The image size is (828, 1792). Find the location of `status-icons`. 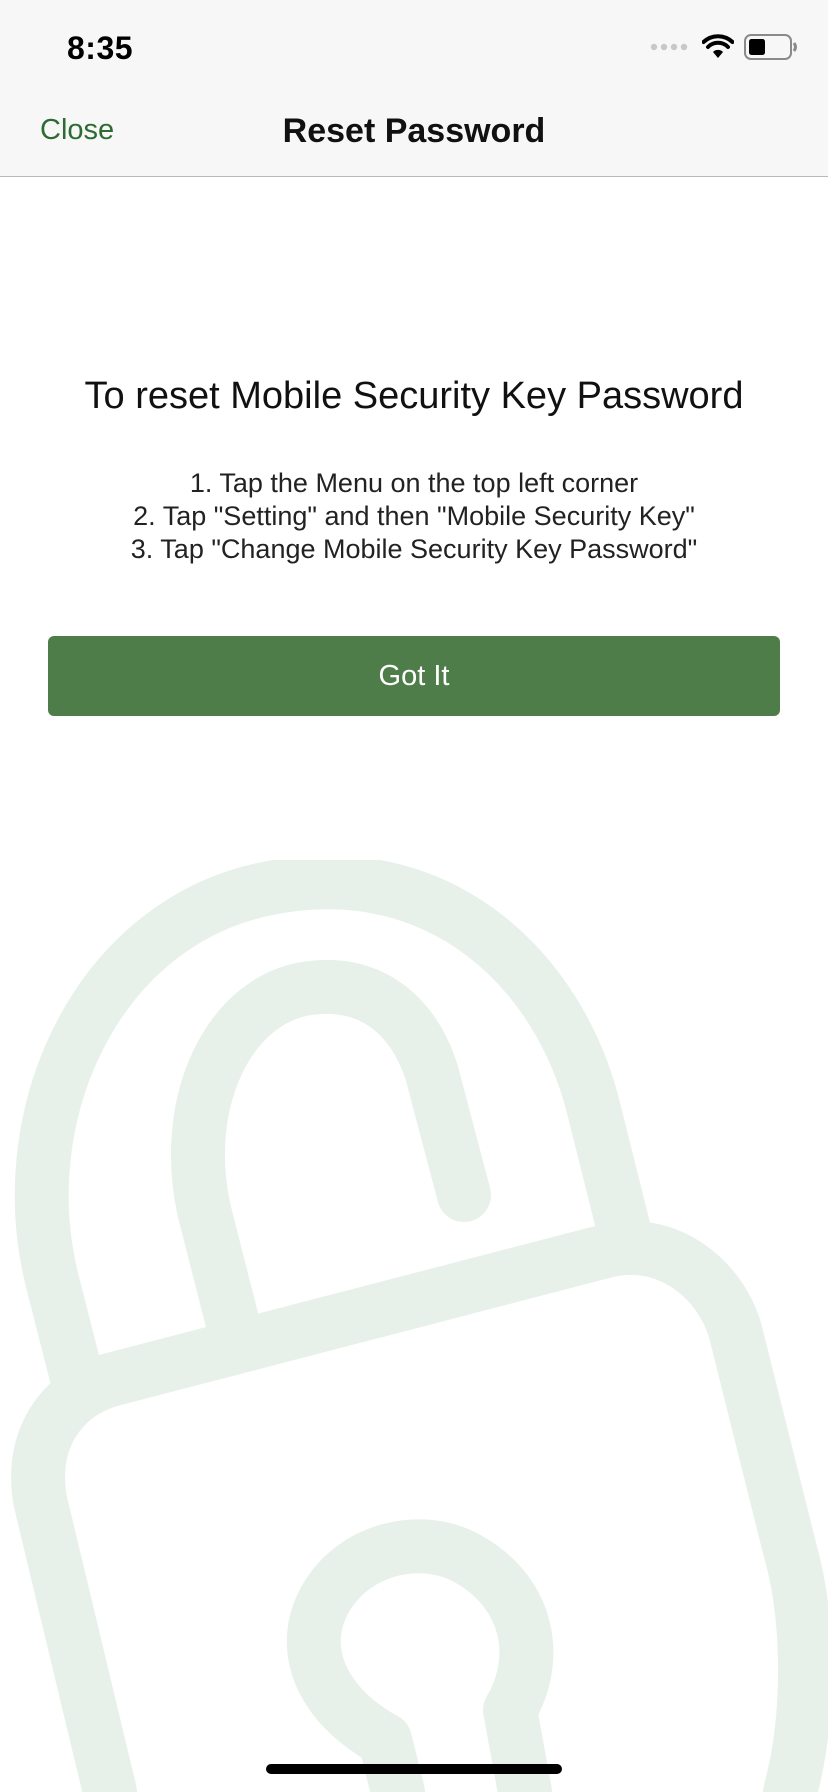

status-icons is located at coordinates (724, 49).